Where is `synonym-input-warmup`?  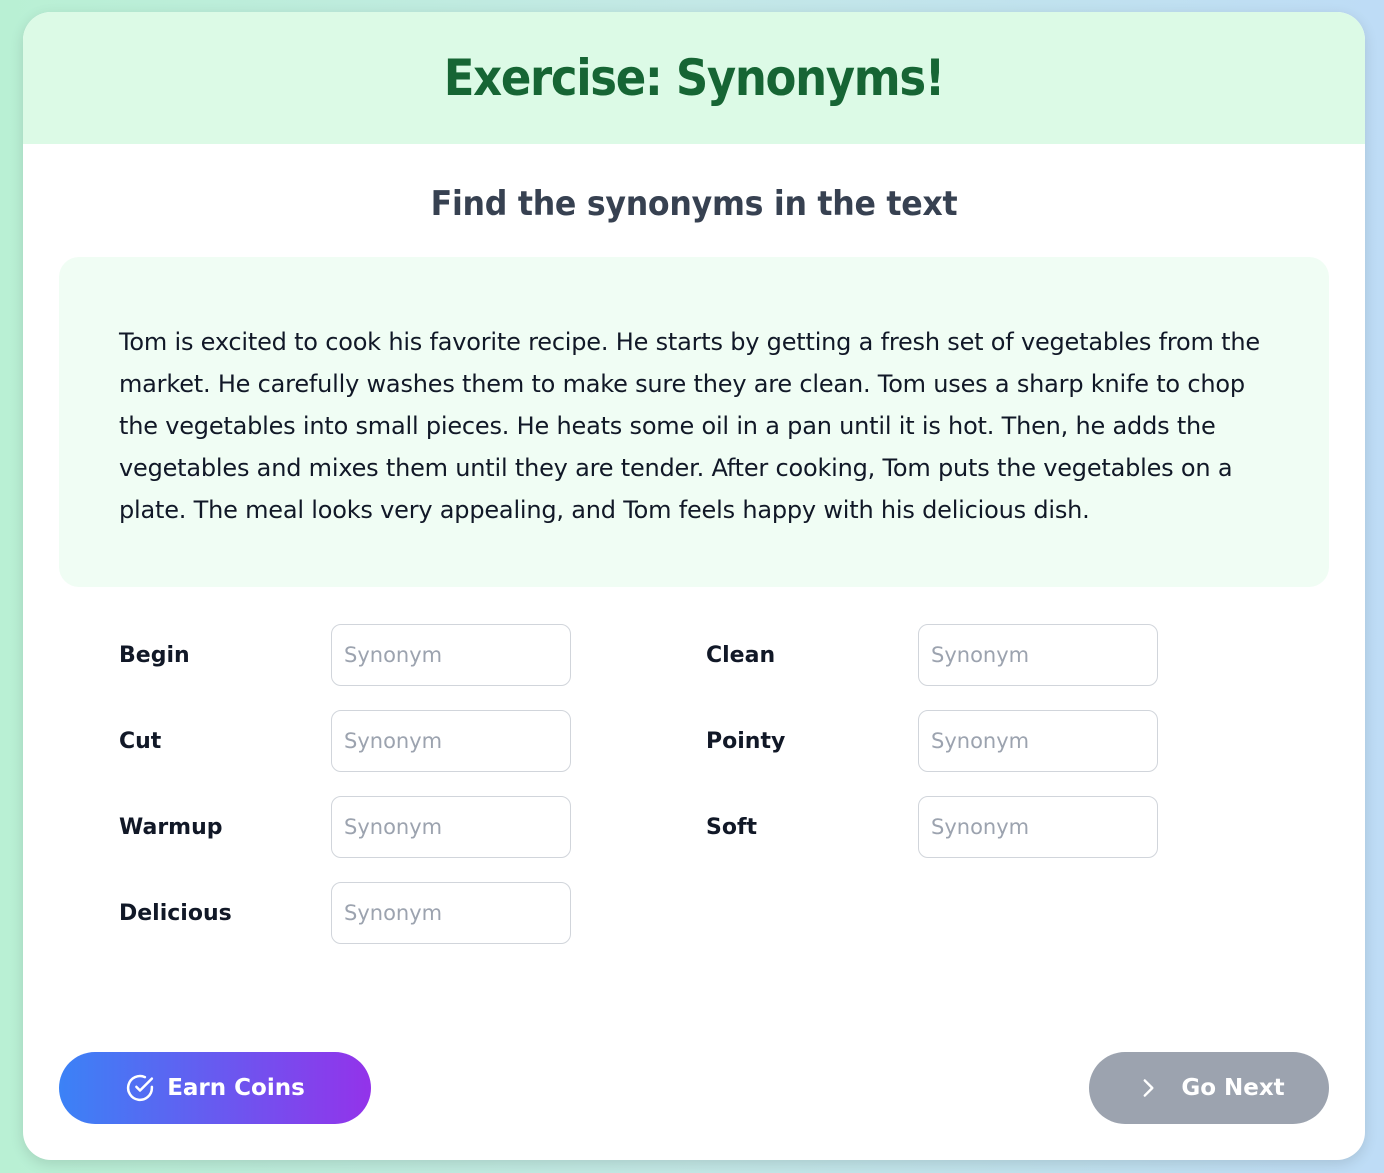 synonym-input-warmup is located at coordinates (451, 827).